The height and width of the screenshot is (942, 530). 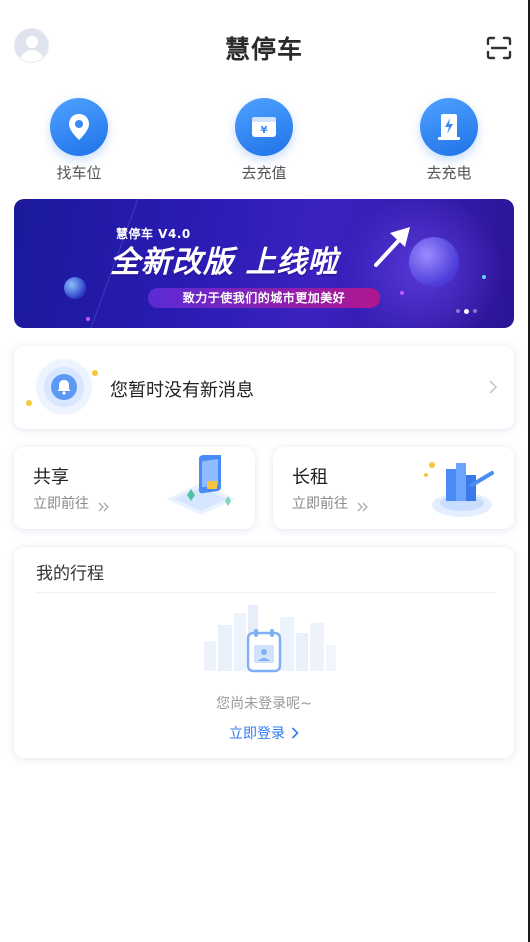 I want to click on share-card: 共享 立即前往, so click(x=134, y=488).